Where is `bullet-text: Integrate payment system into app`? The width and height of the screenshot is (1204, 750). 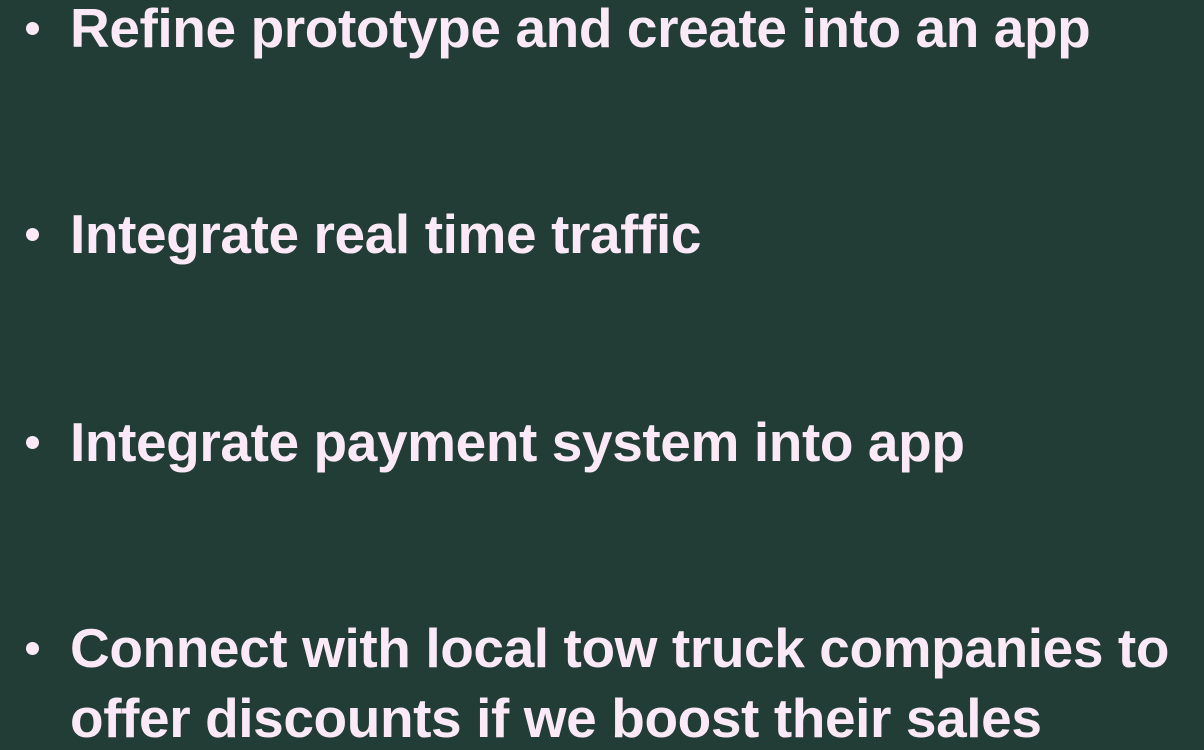
bullet-text: Integrate payment system into app is located at coordinates (517, 442).